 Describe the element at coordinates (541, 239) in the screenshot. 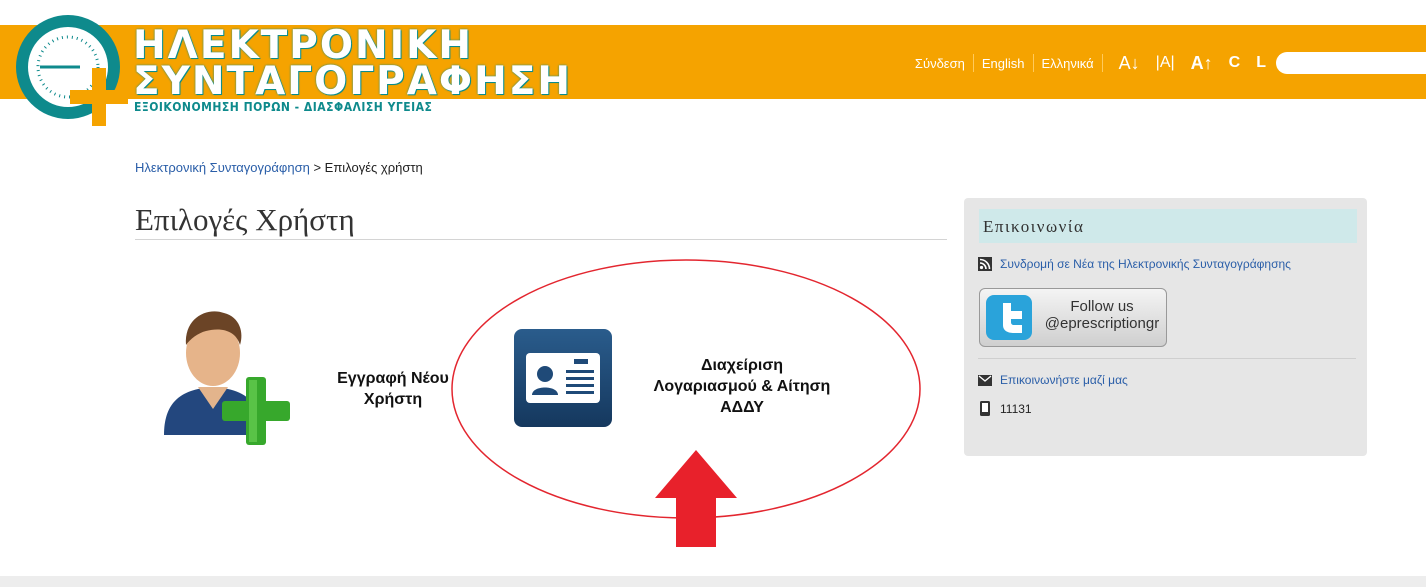

I see `title-divider` at that location.